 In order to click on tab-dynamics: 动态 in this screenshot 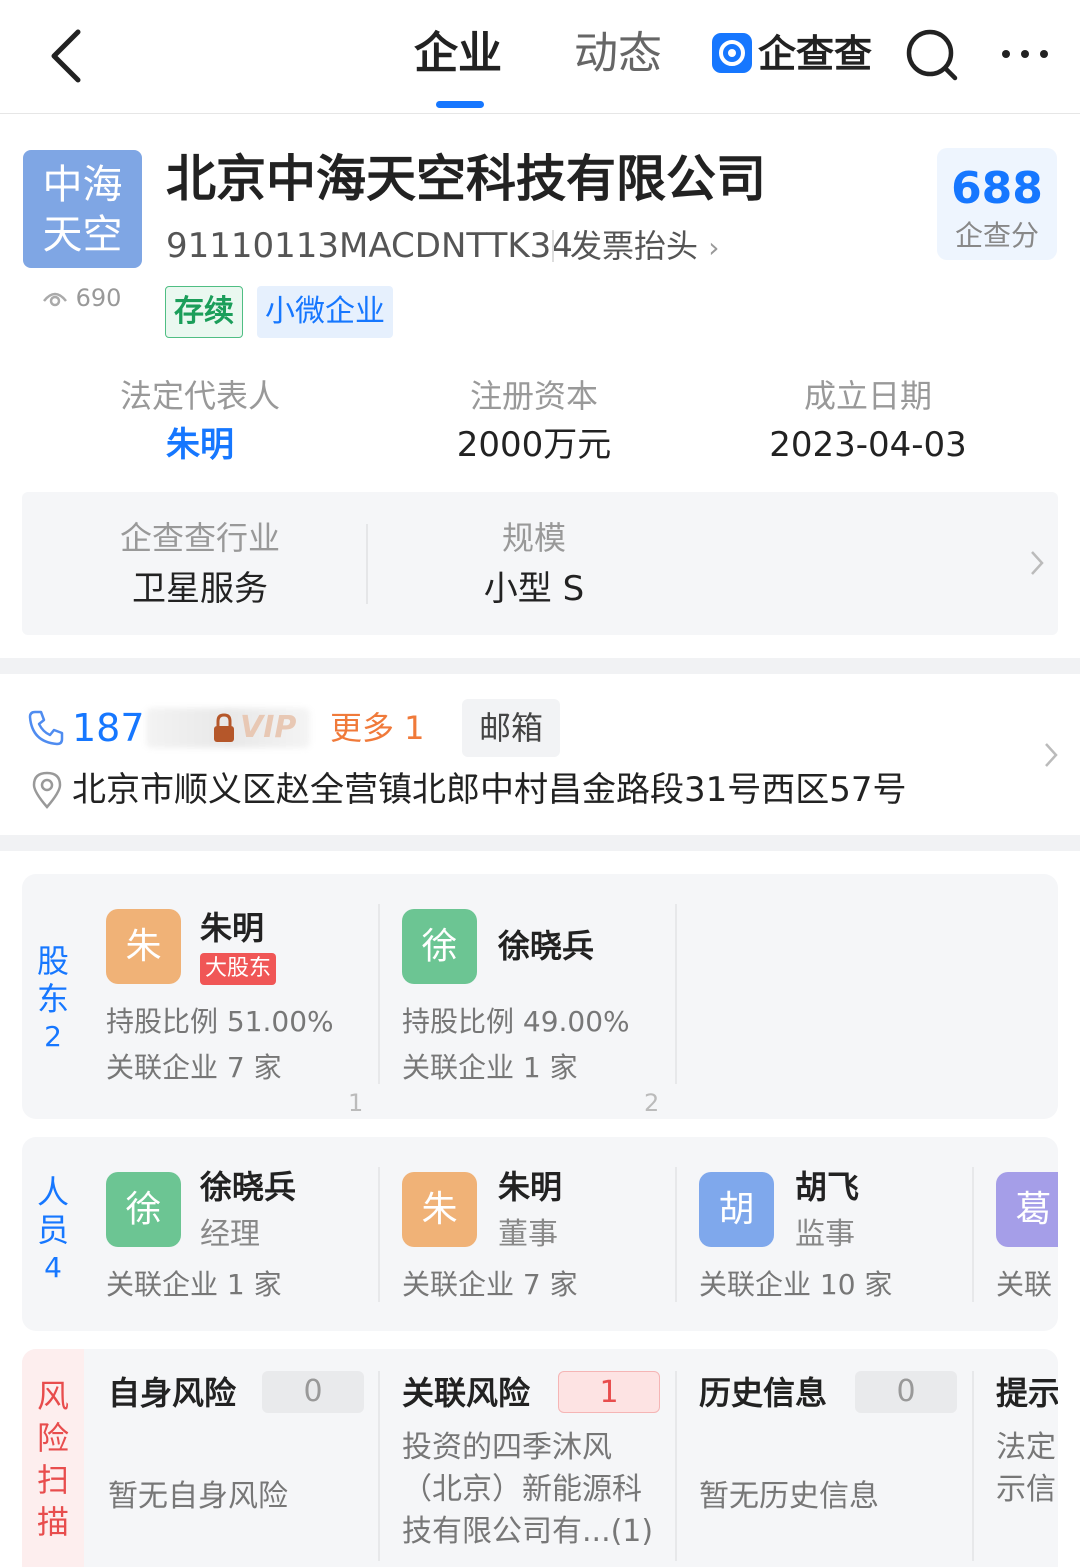, I will do `click(618, 54)`.